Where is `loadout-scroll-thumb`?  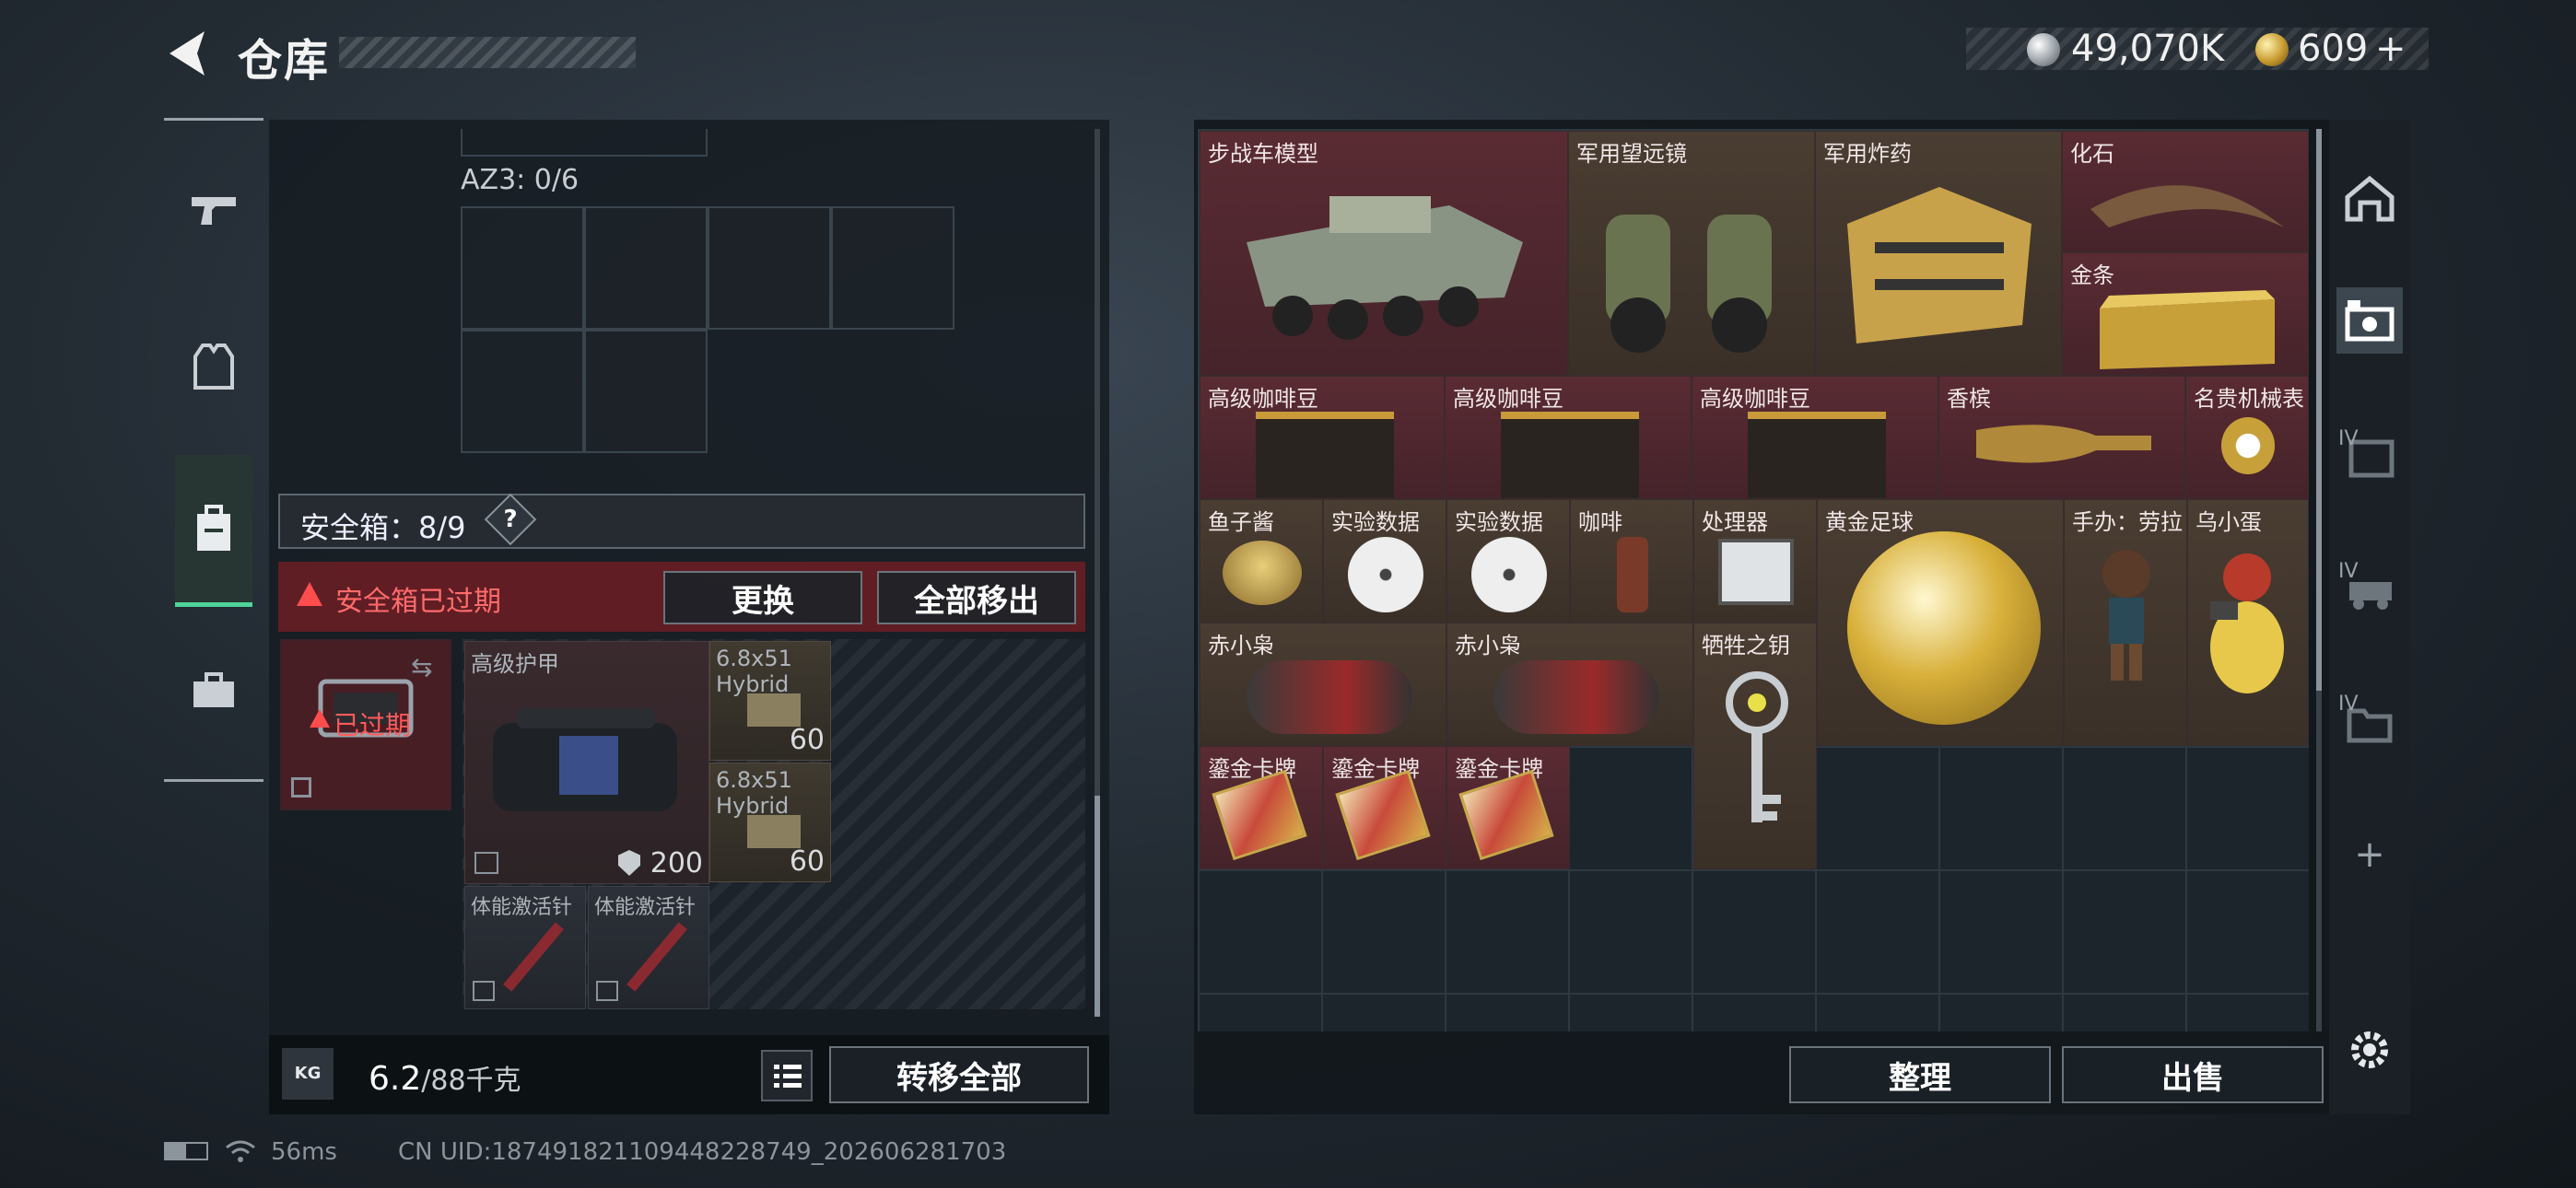 loadout-scroll-thumb is located at coordinates (1097, 906).